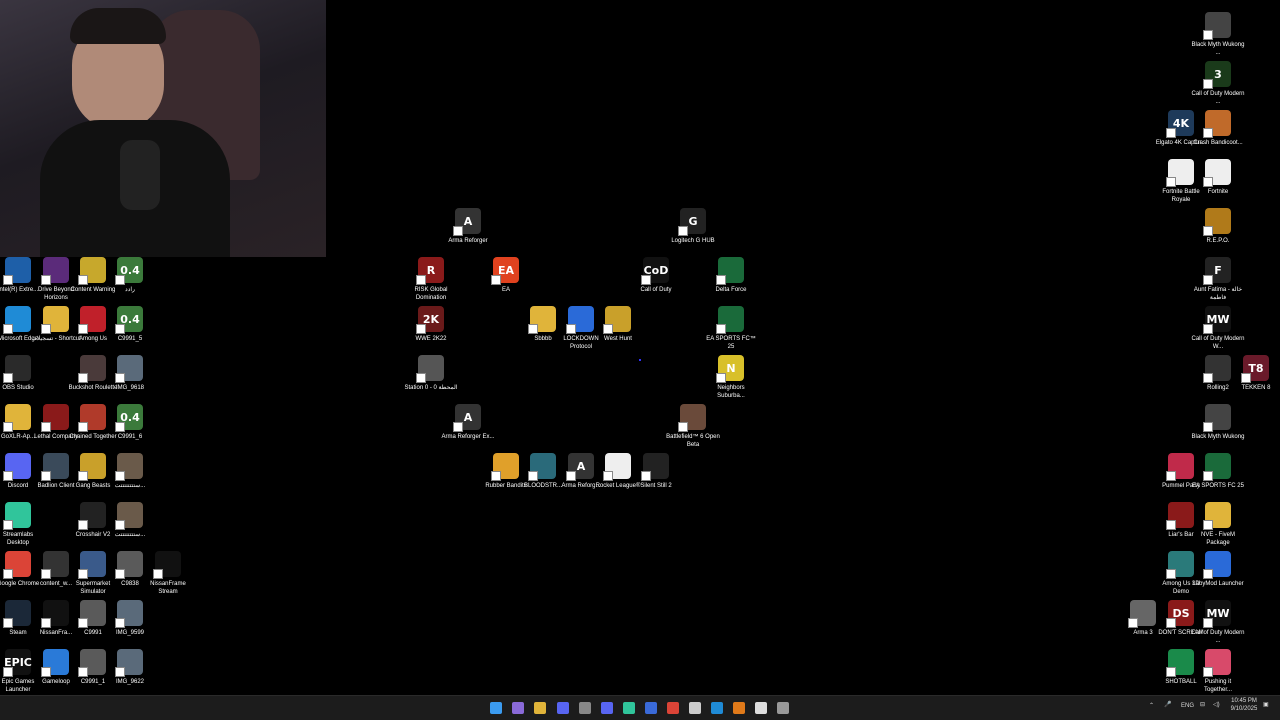  What do you see at coordinates (1218, 279) in the screenshot?
I see `desktop-icon: F Aunt Fatima - خالة فاطمة` at bounding box center [1218, 279].